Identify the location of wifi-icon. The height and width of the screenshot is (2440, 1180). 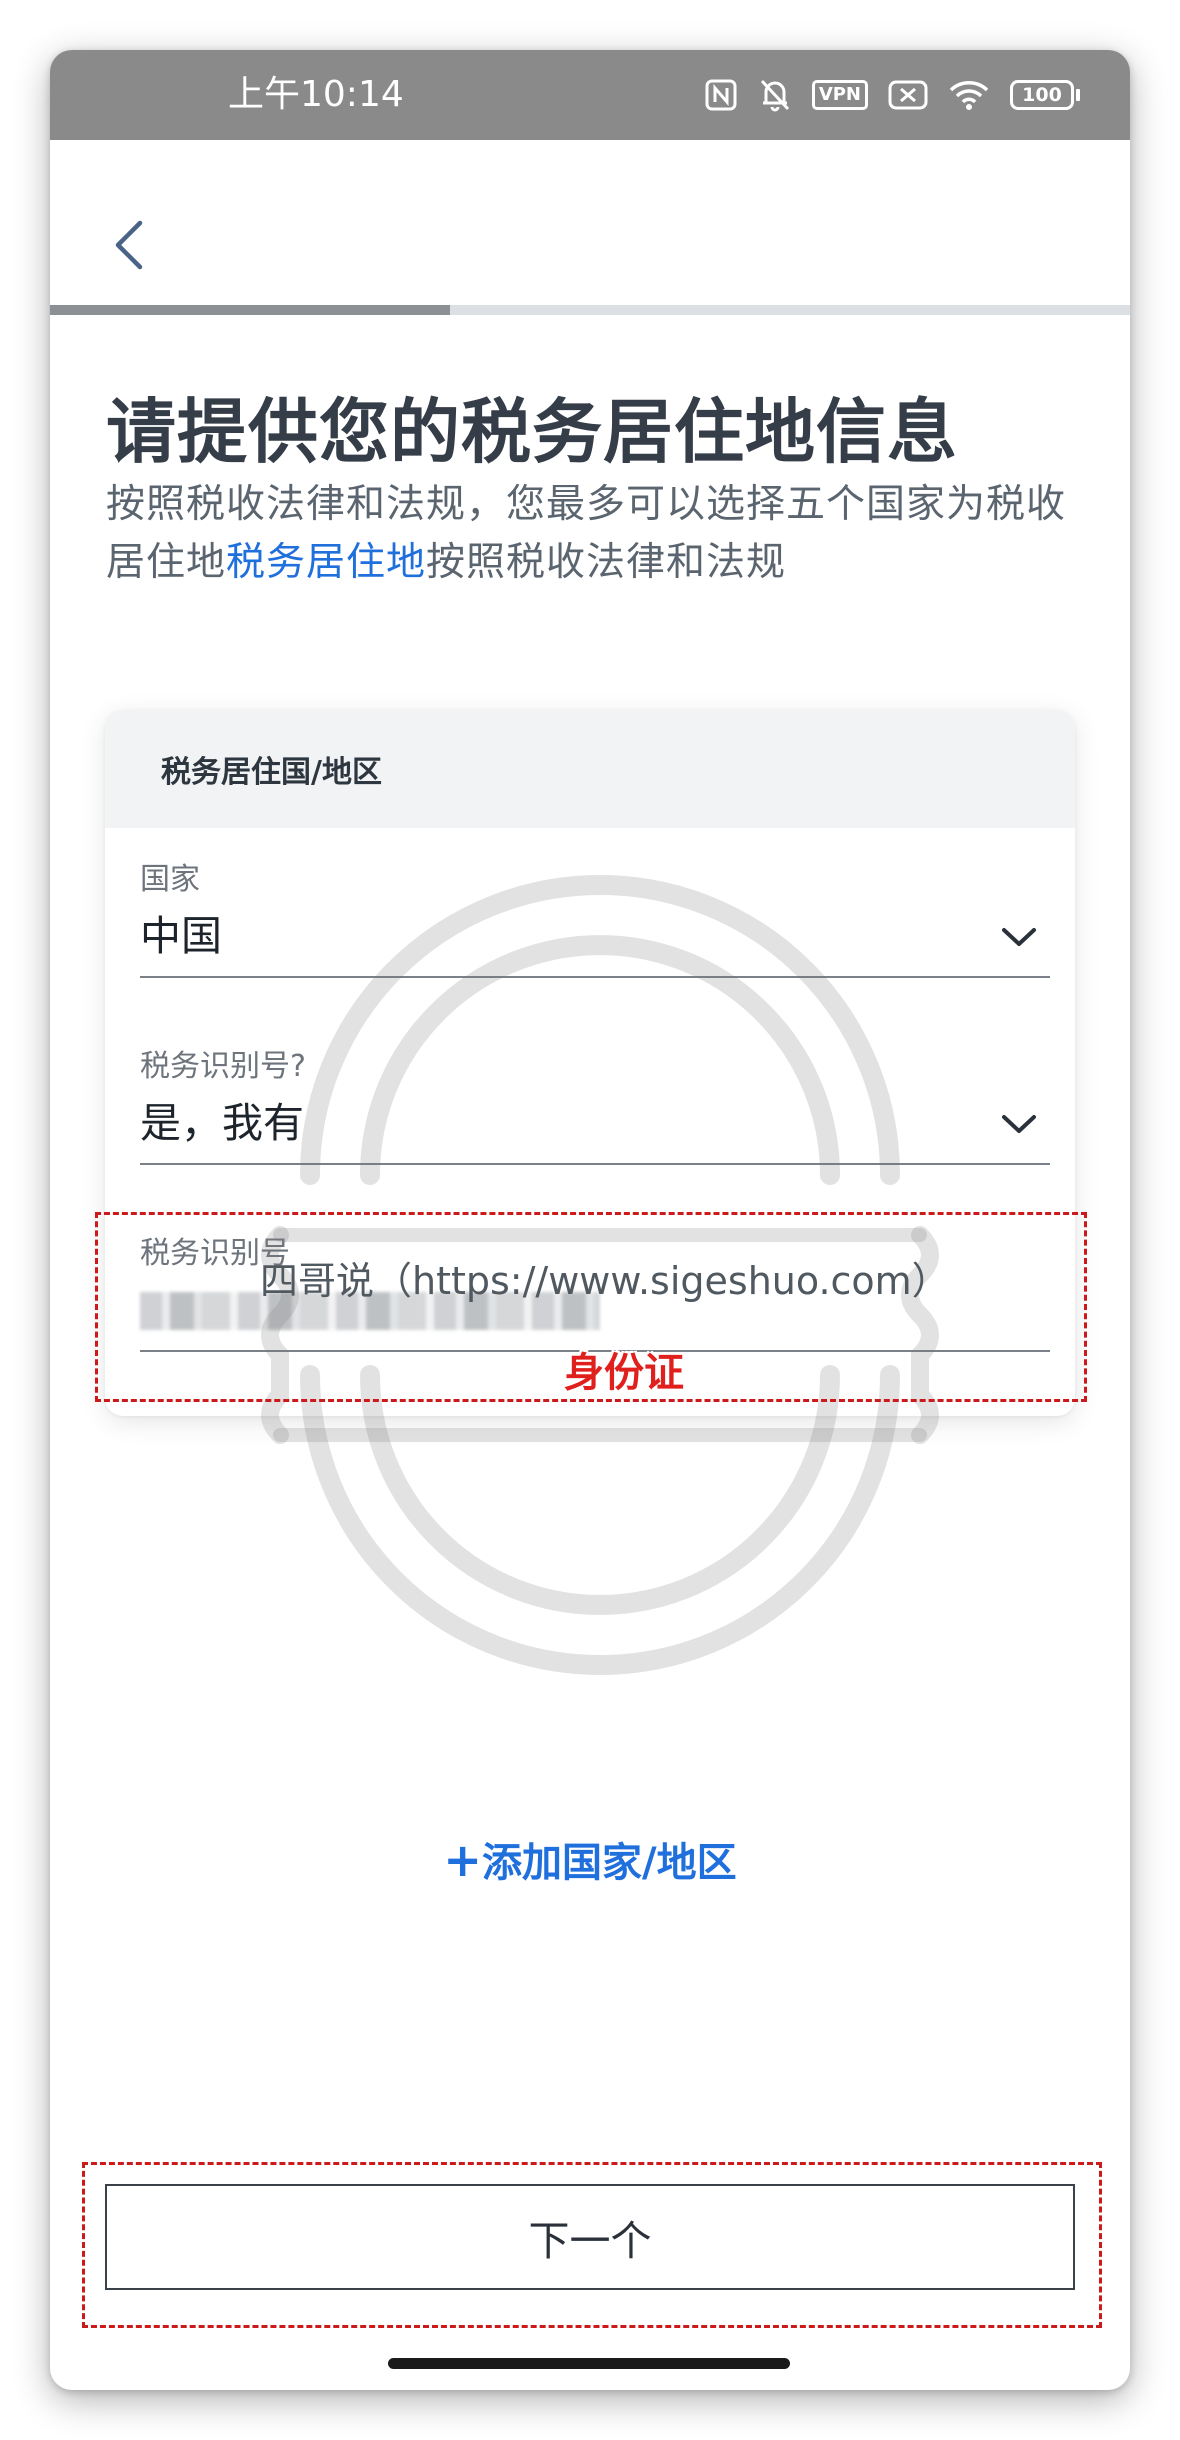
(969, 95).